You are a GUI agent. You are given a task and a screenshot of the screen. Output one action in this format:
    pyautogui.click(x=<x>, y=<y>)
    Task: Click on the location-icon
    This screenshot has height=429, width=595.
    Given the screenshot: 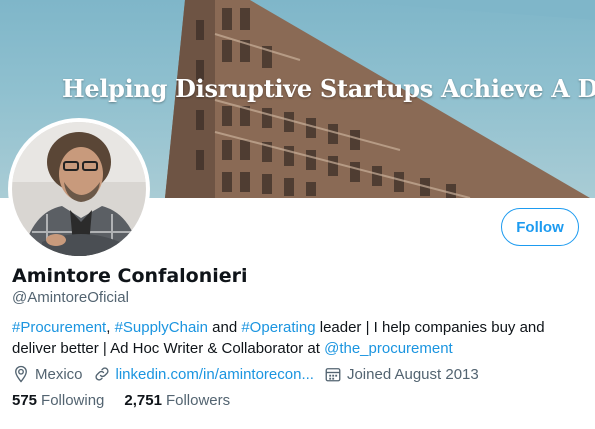 What is the action you would take?
    pyautogui.click(x=21, y=374)
    